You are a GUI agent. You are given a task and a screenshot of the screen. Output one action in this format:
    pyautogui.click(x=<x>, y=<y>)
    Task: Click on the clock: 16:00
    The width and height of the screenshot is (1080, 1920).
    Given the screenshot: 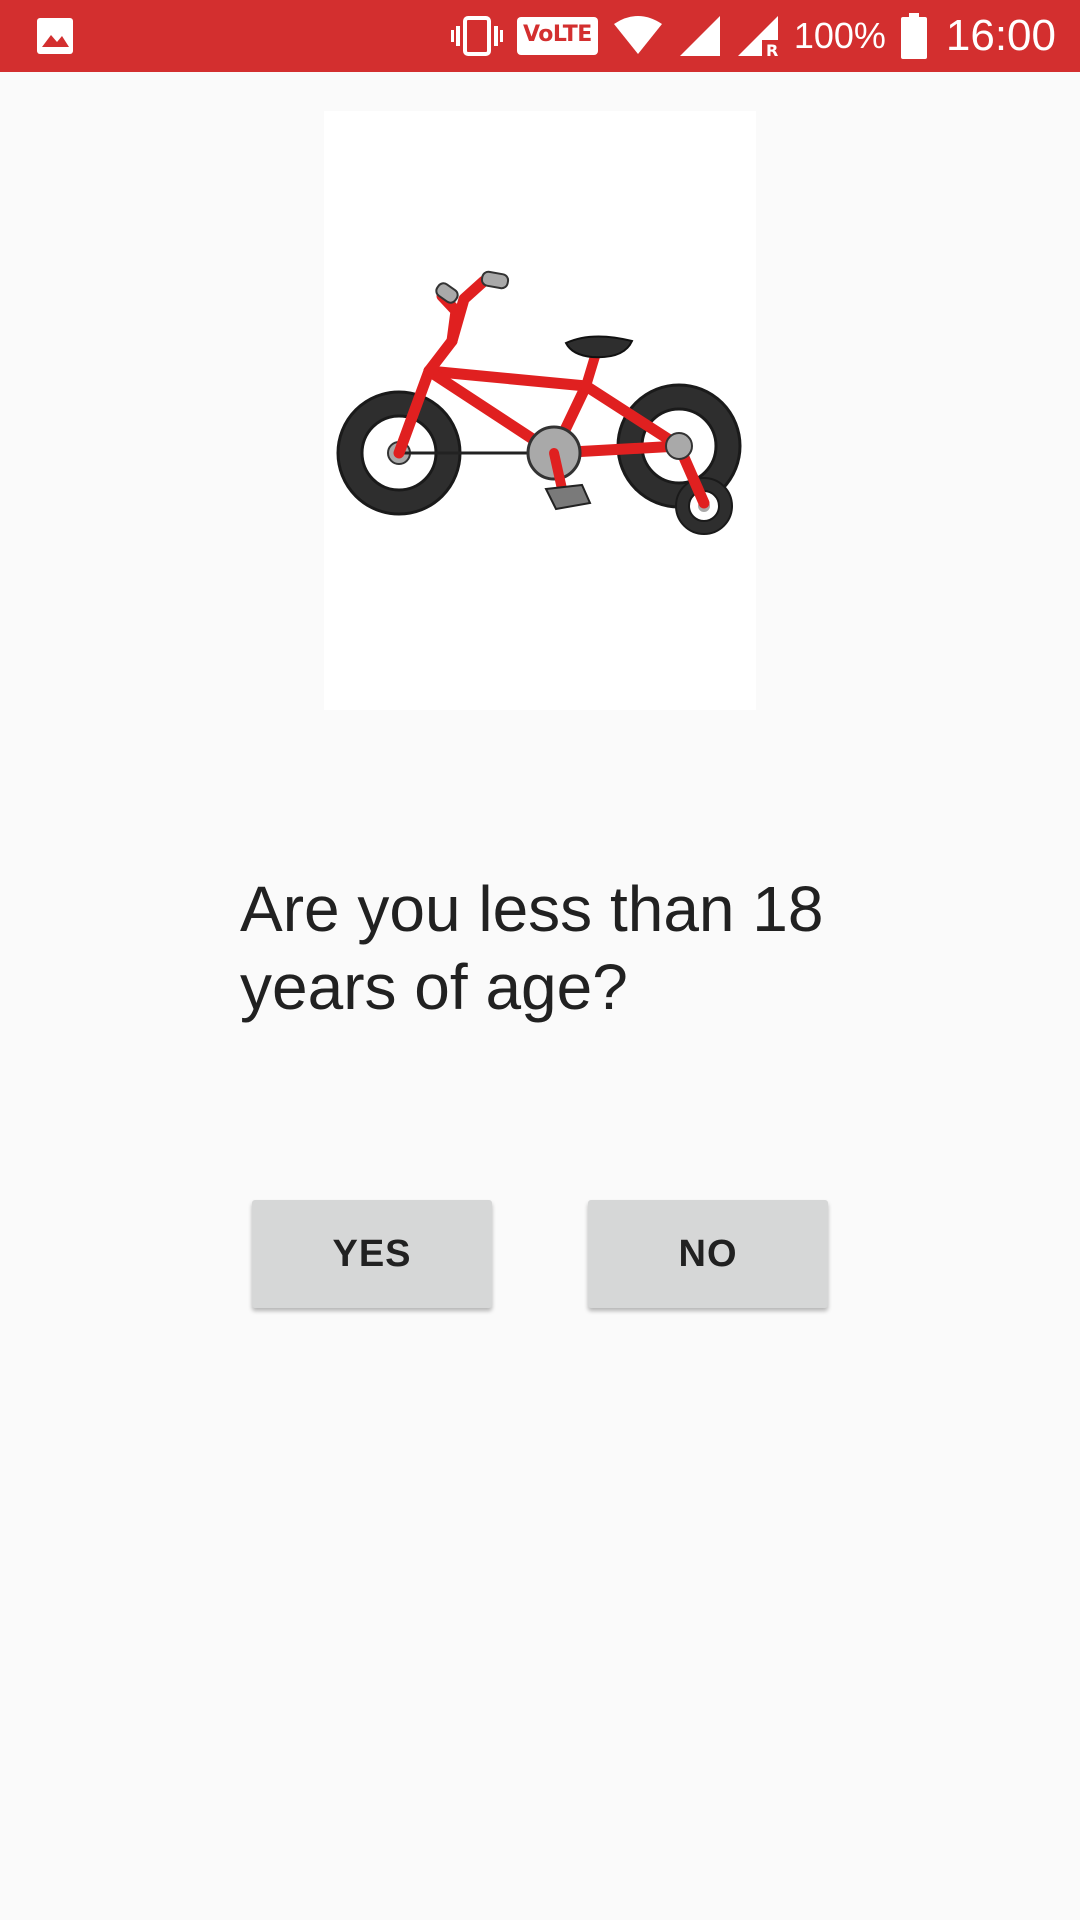 What is the action you would take?
    pyautogui.click(x=1000, y=35)
    